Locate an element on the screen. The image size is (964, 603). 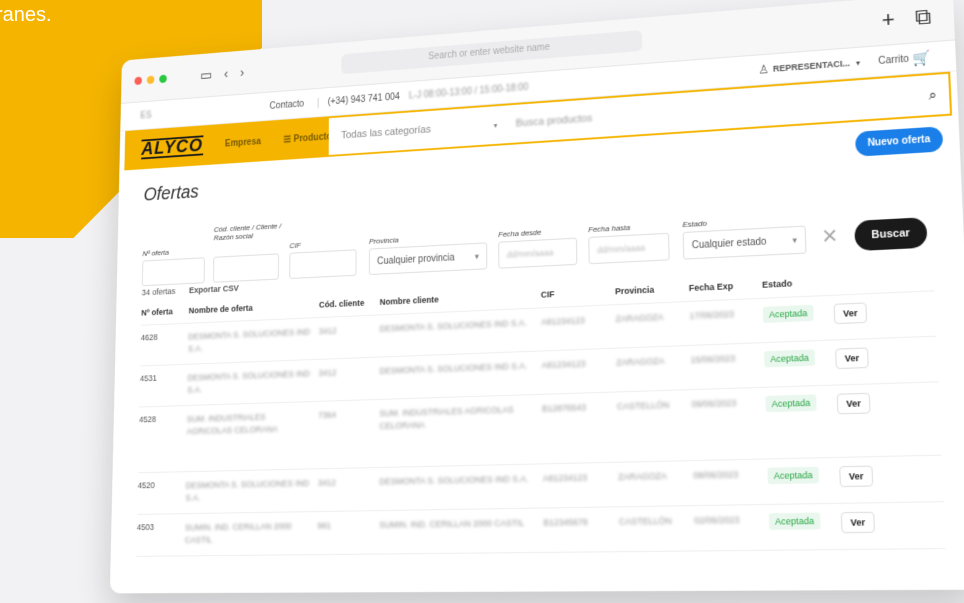
column-header: Estado is located at coordinates (777, 284).